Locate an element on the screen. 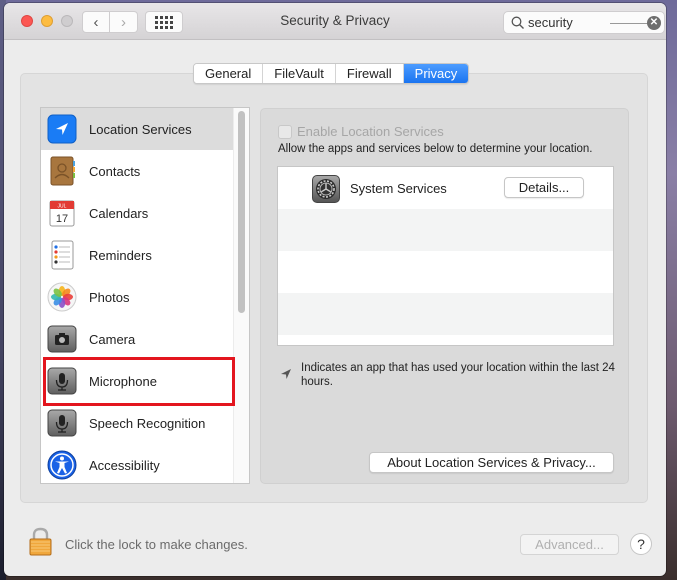 The width and height of the screenshot is (677, 580). search-icon is located at coordinates (517, 22).